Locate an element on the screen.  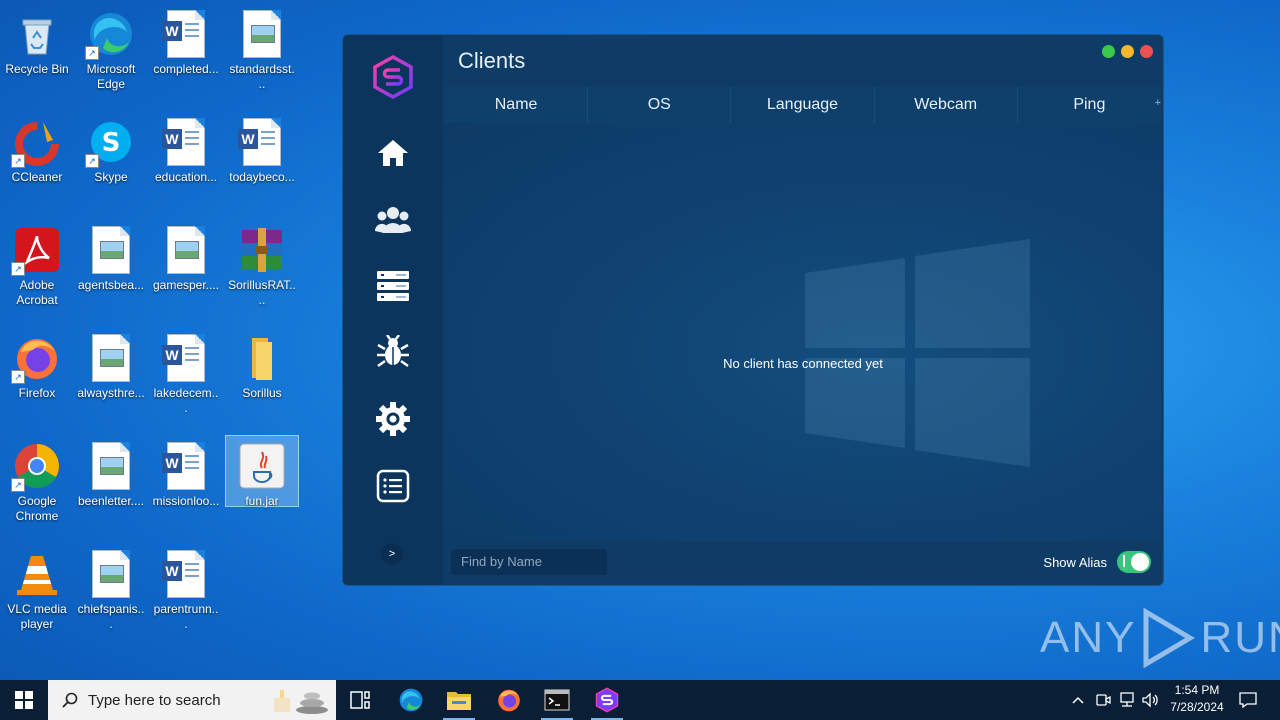
page-title: Clients is located at coordinates (492, 60).